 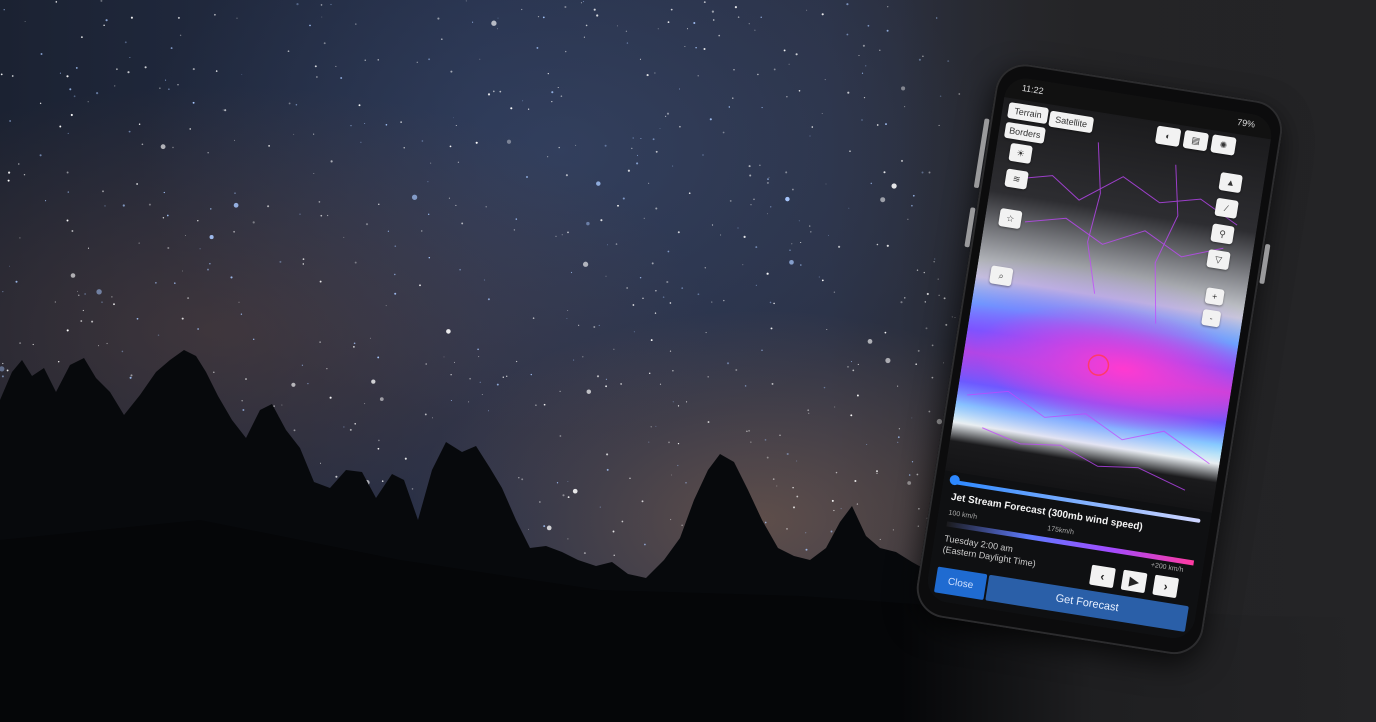 What do you see at coordinates (1102, 576) in the screenshot?
I see `previous-button: ‹` at bounding box center [1102, 576].